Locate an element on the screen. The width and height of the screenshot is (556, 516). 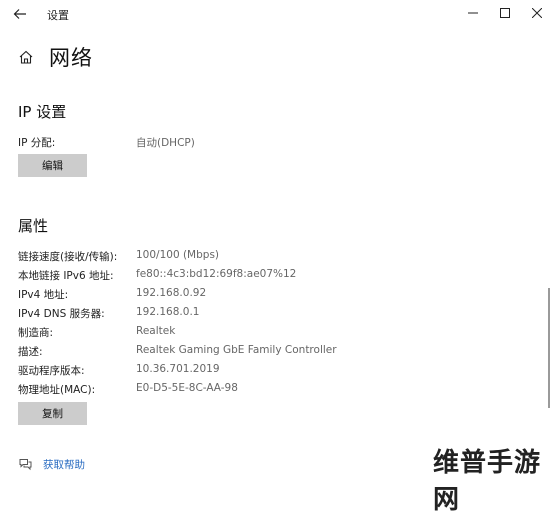
scrollbar-thumb is located at coordinates (549, 348).